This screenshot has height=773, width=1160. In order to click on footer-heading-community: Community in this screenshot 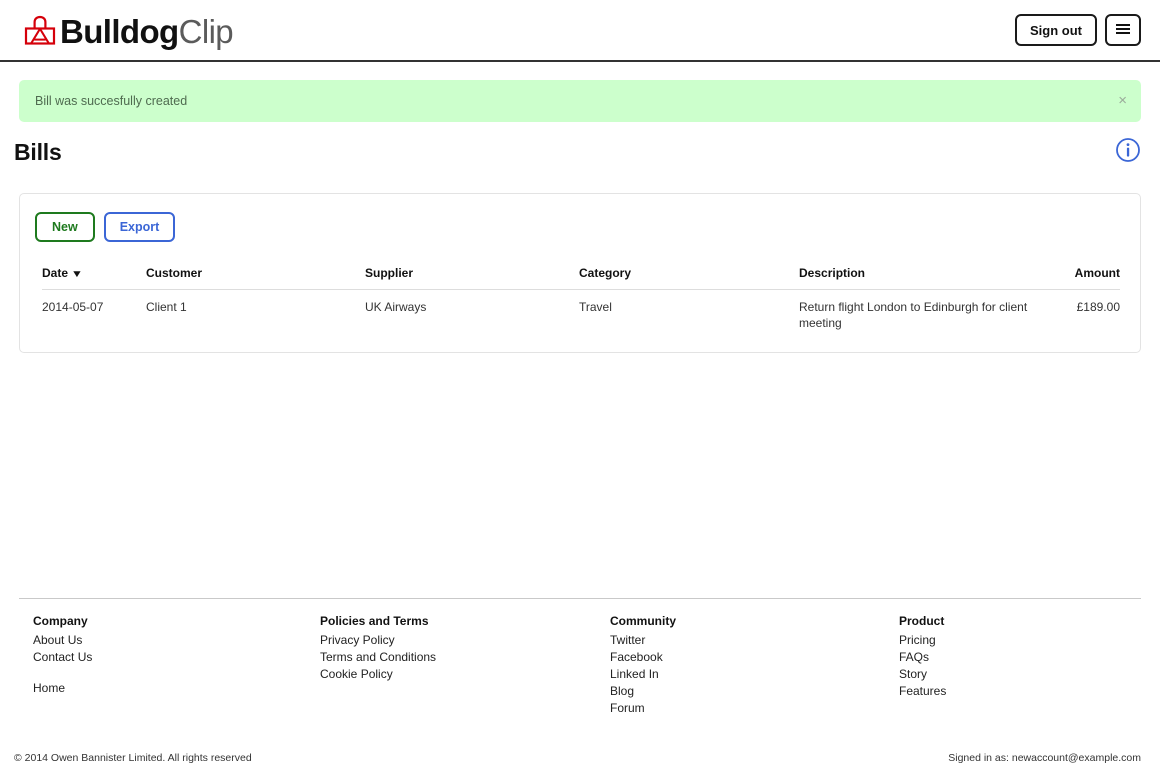, I will do `click(643, 621)`.